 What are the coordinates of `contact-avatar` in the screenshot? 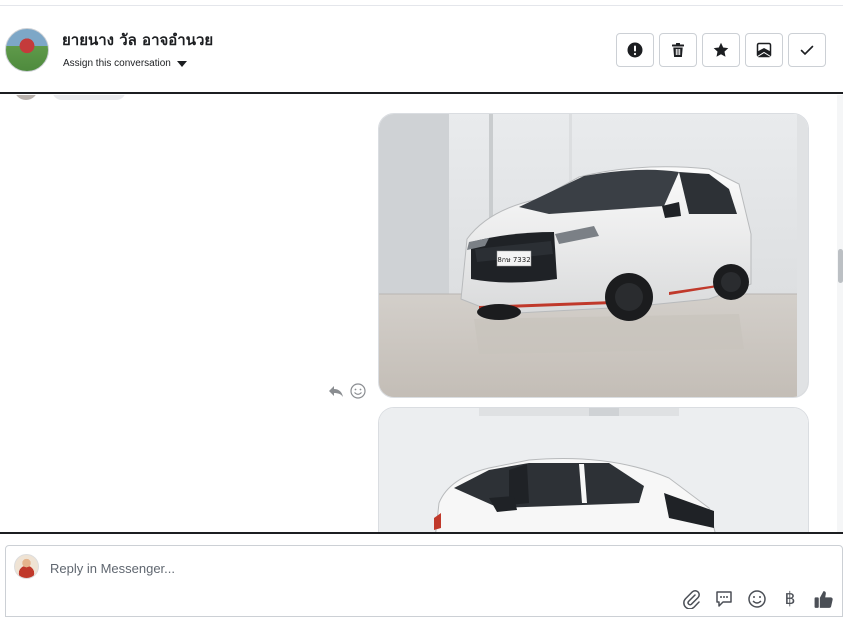 It's located at (27, 50).